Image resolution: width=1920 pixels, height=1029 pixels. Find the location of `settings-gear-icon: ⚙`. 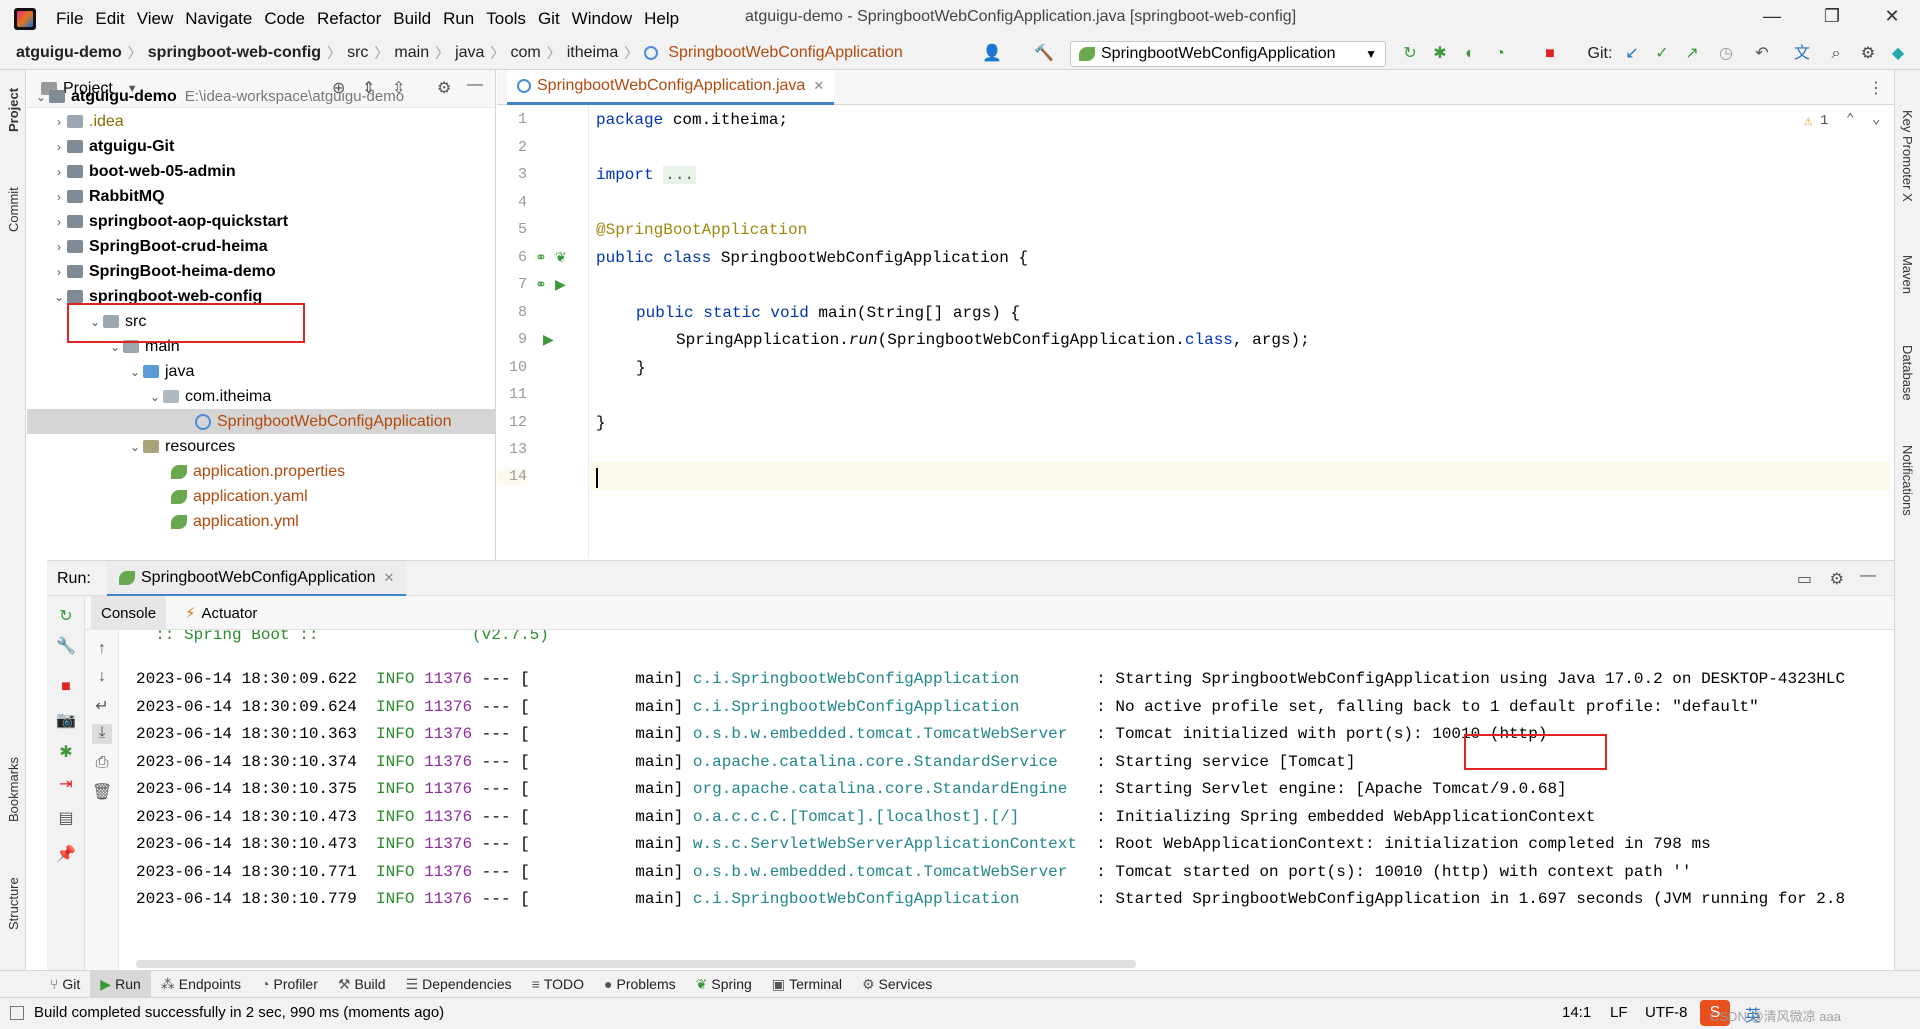

settings-gear-icon: ⚙ is located at coordinates (1868, 54).